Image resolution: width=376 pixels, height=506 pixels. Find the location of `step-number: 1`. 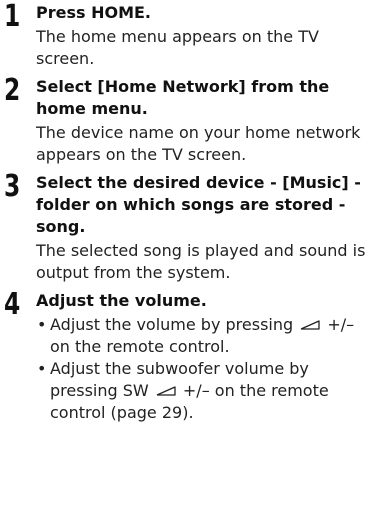

step-number: 1 is located at coordinates (12, 17).